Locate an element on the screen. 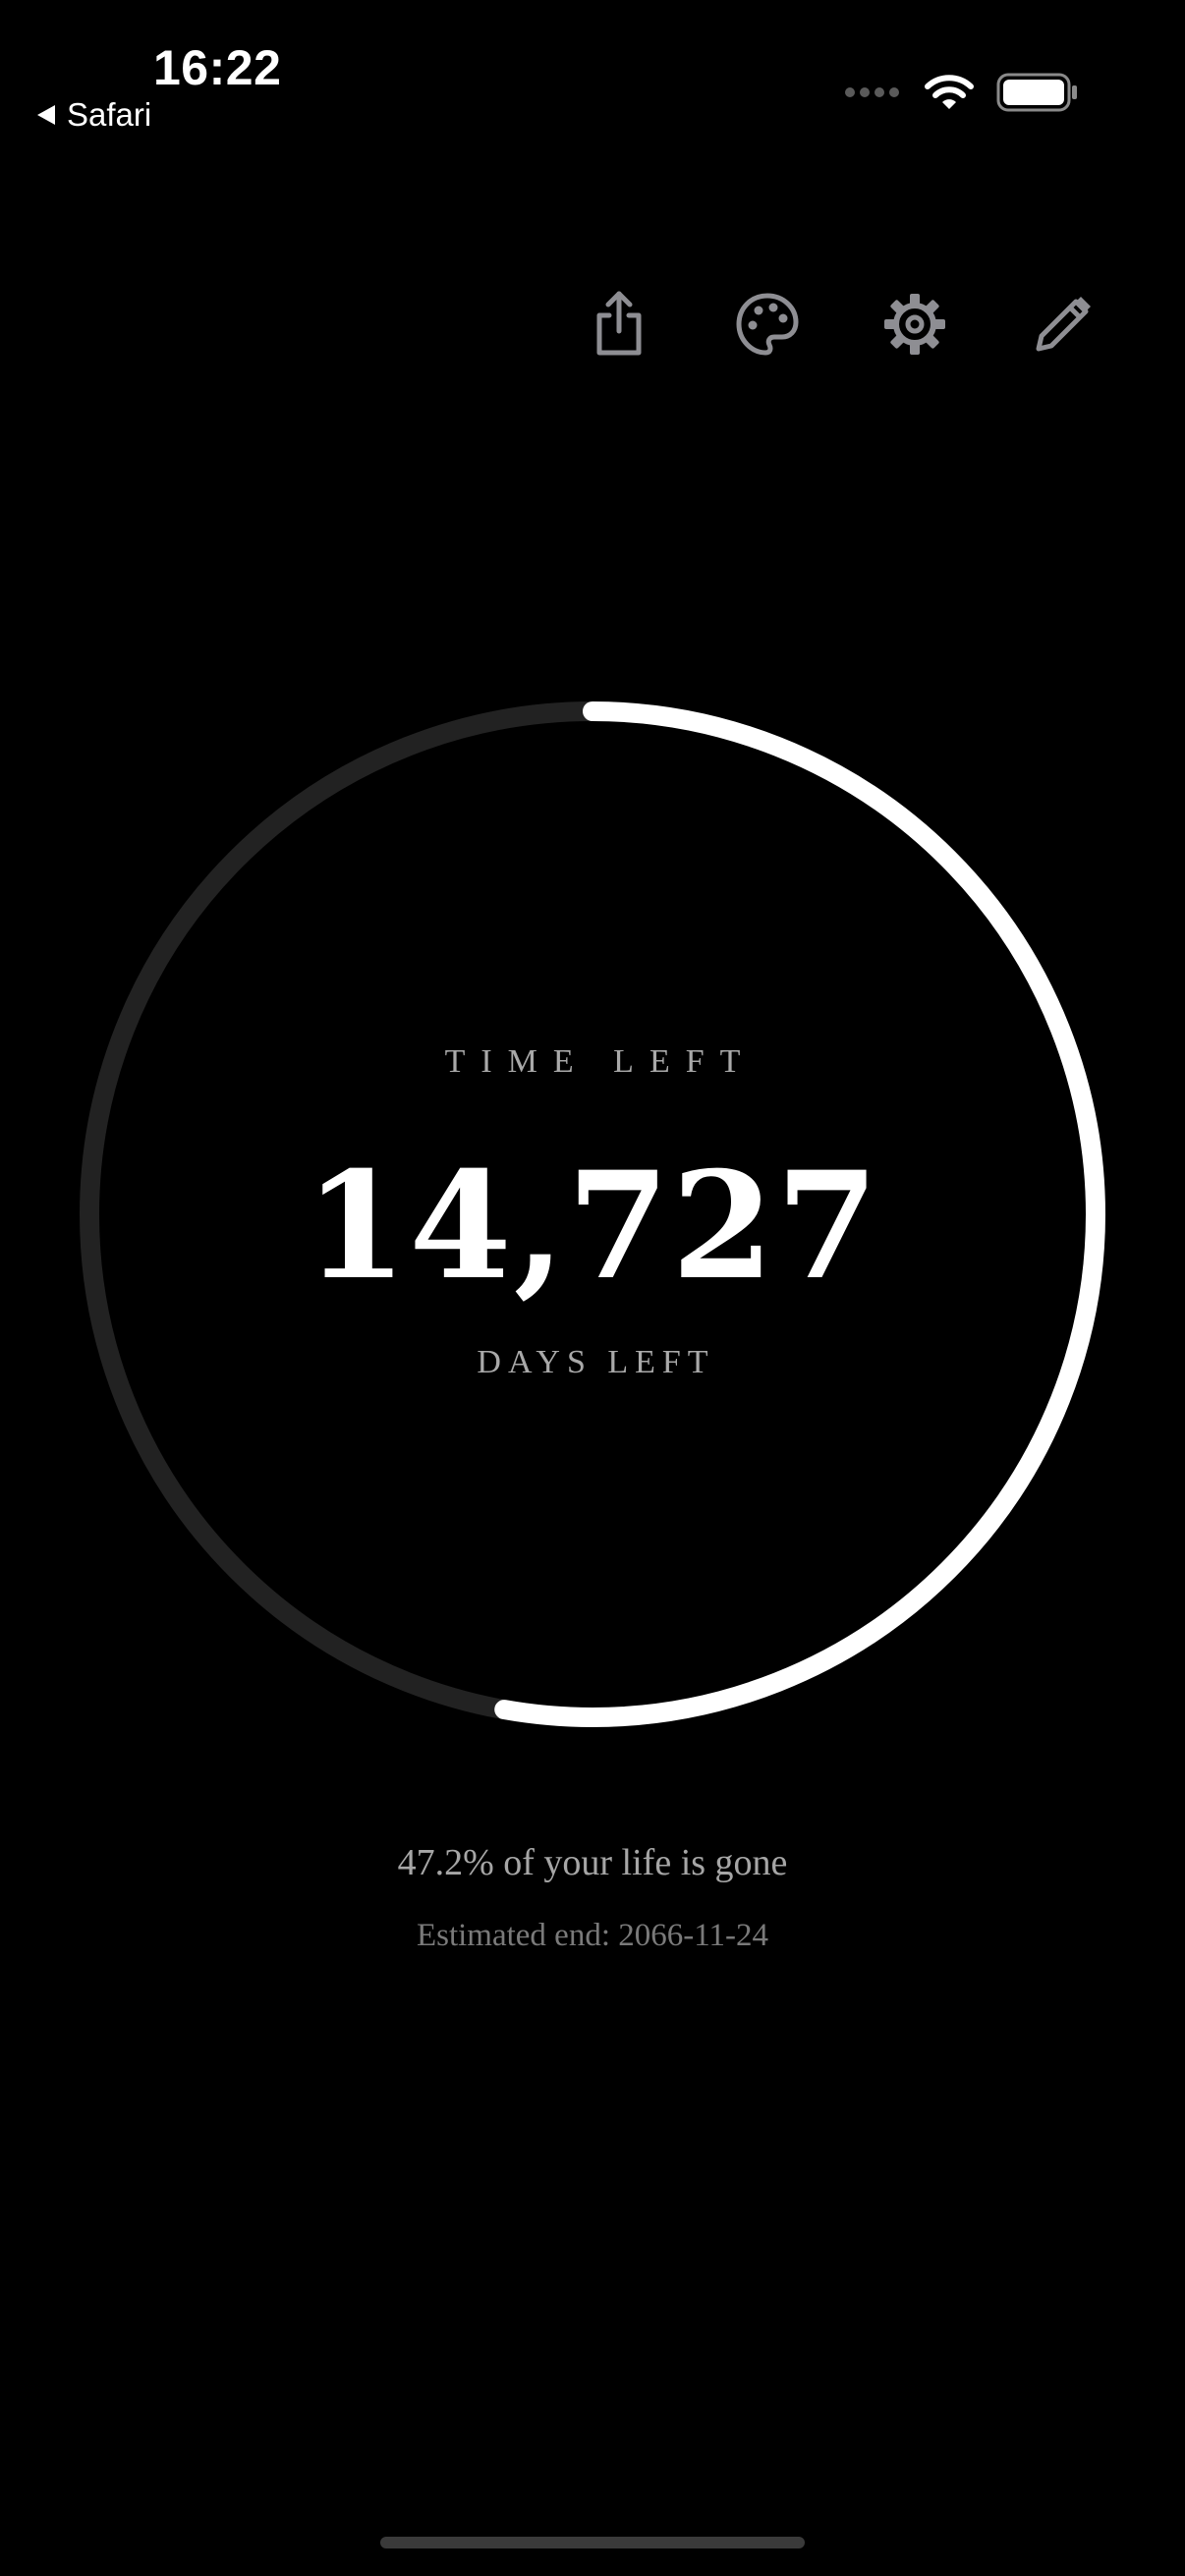 The height and width of the screenshot is (2576, 1185). settings-button is located at coordinates (914, 324).